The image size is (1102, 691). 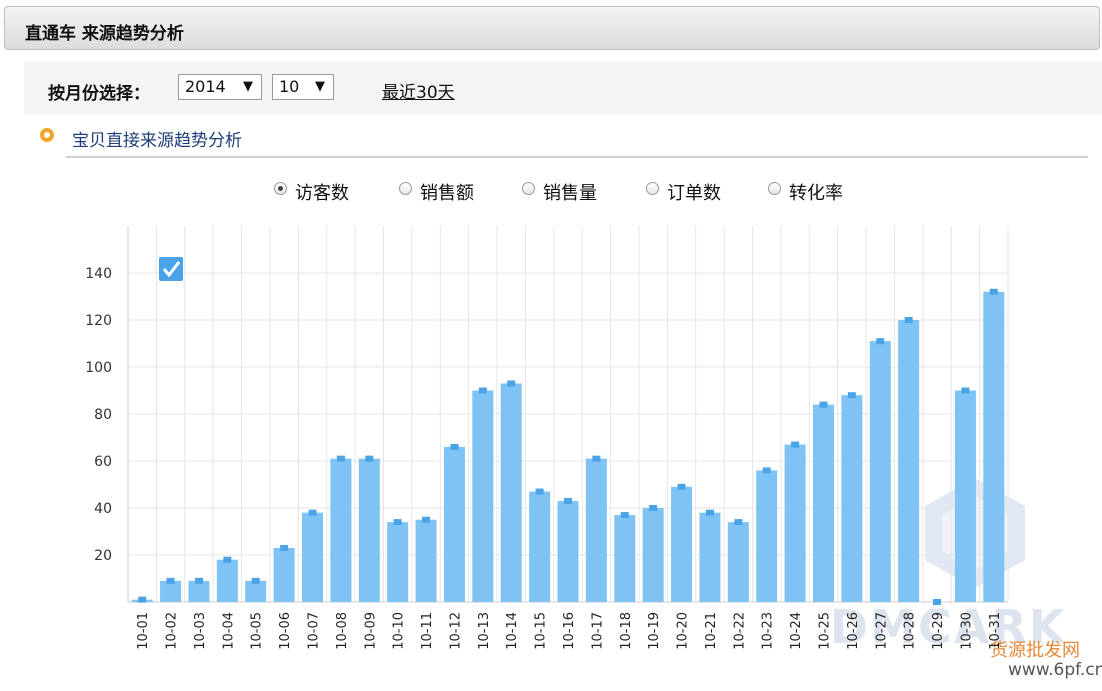 What do you see at coordinates (654, 631) in the screenshot?
I see `x-tick-label: 10-19` at bounding box center [654, 631].